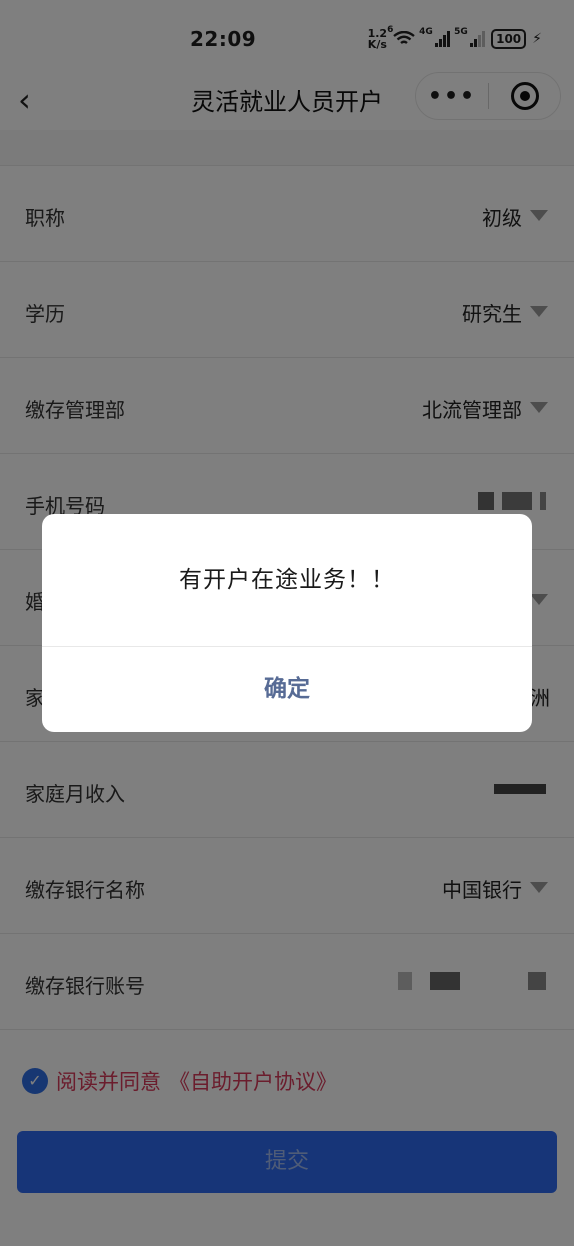 The width and height of the screenshot is (574, 1246). I want to click on dialog-message: 有开户在途业务！！, so click(287, 580).